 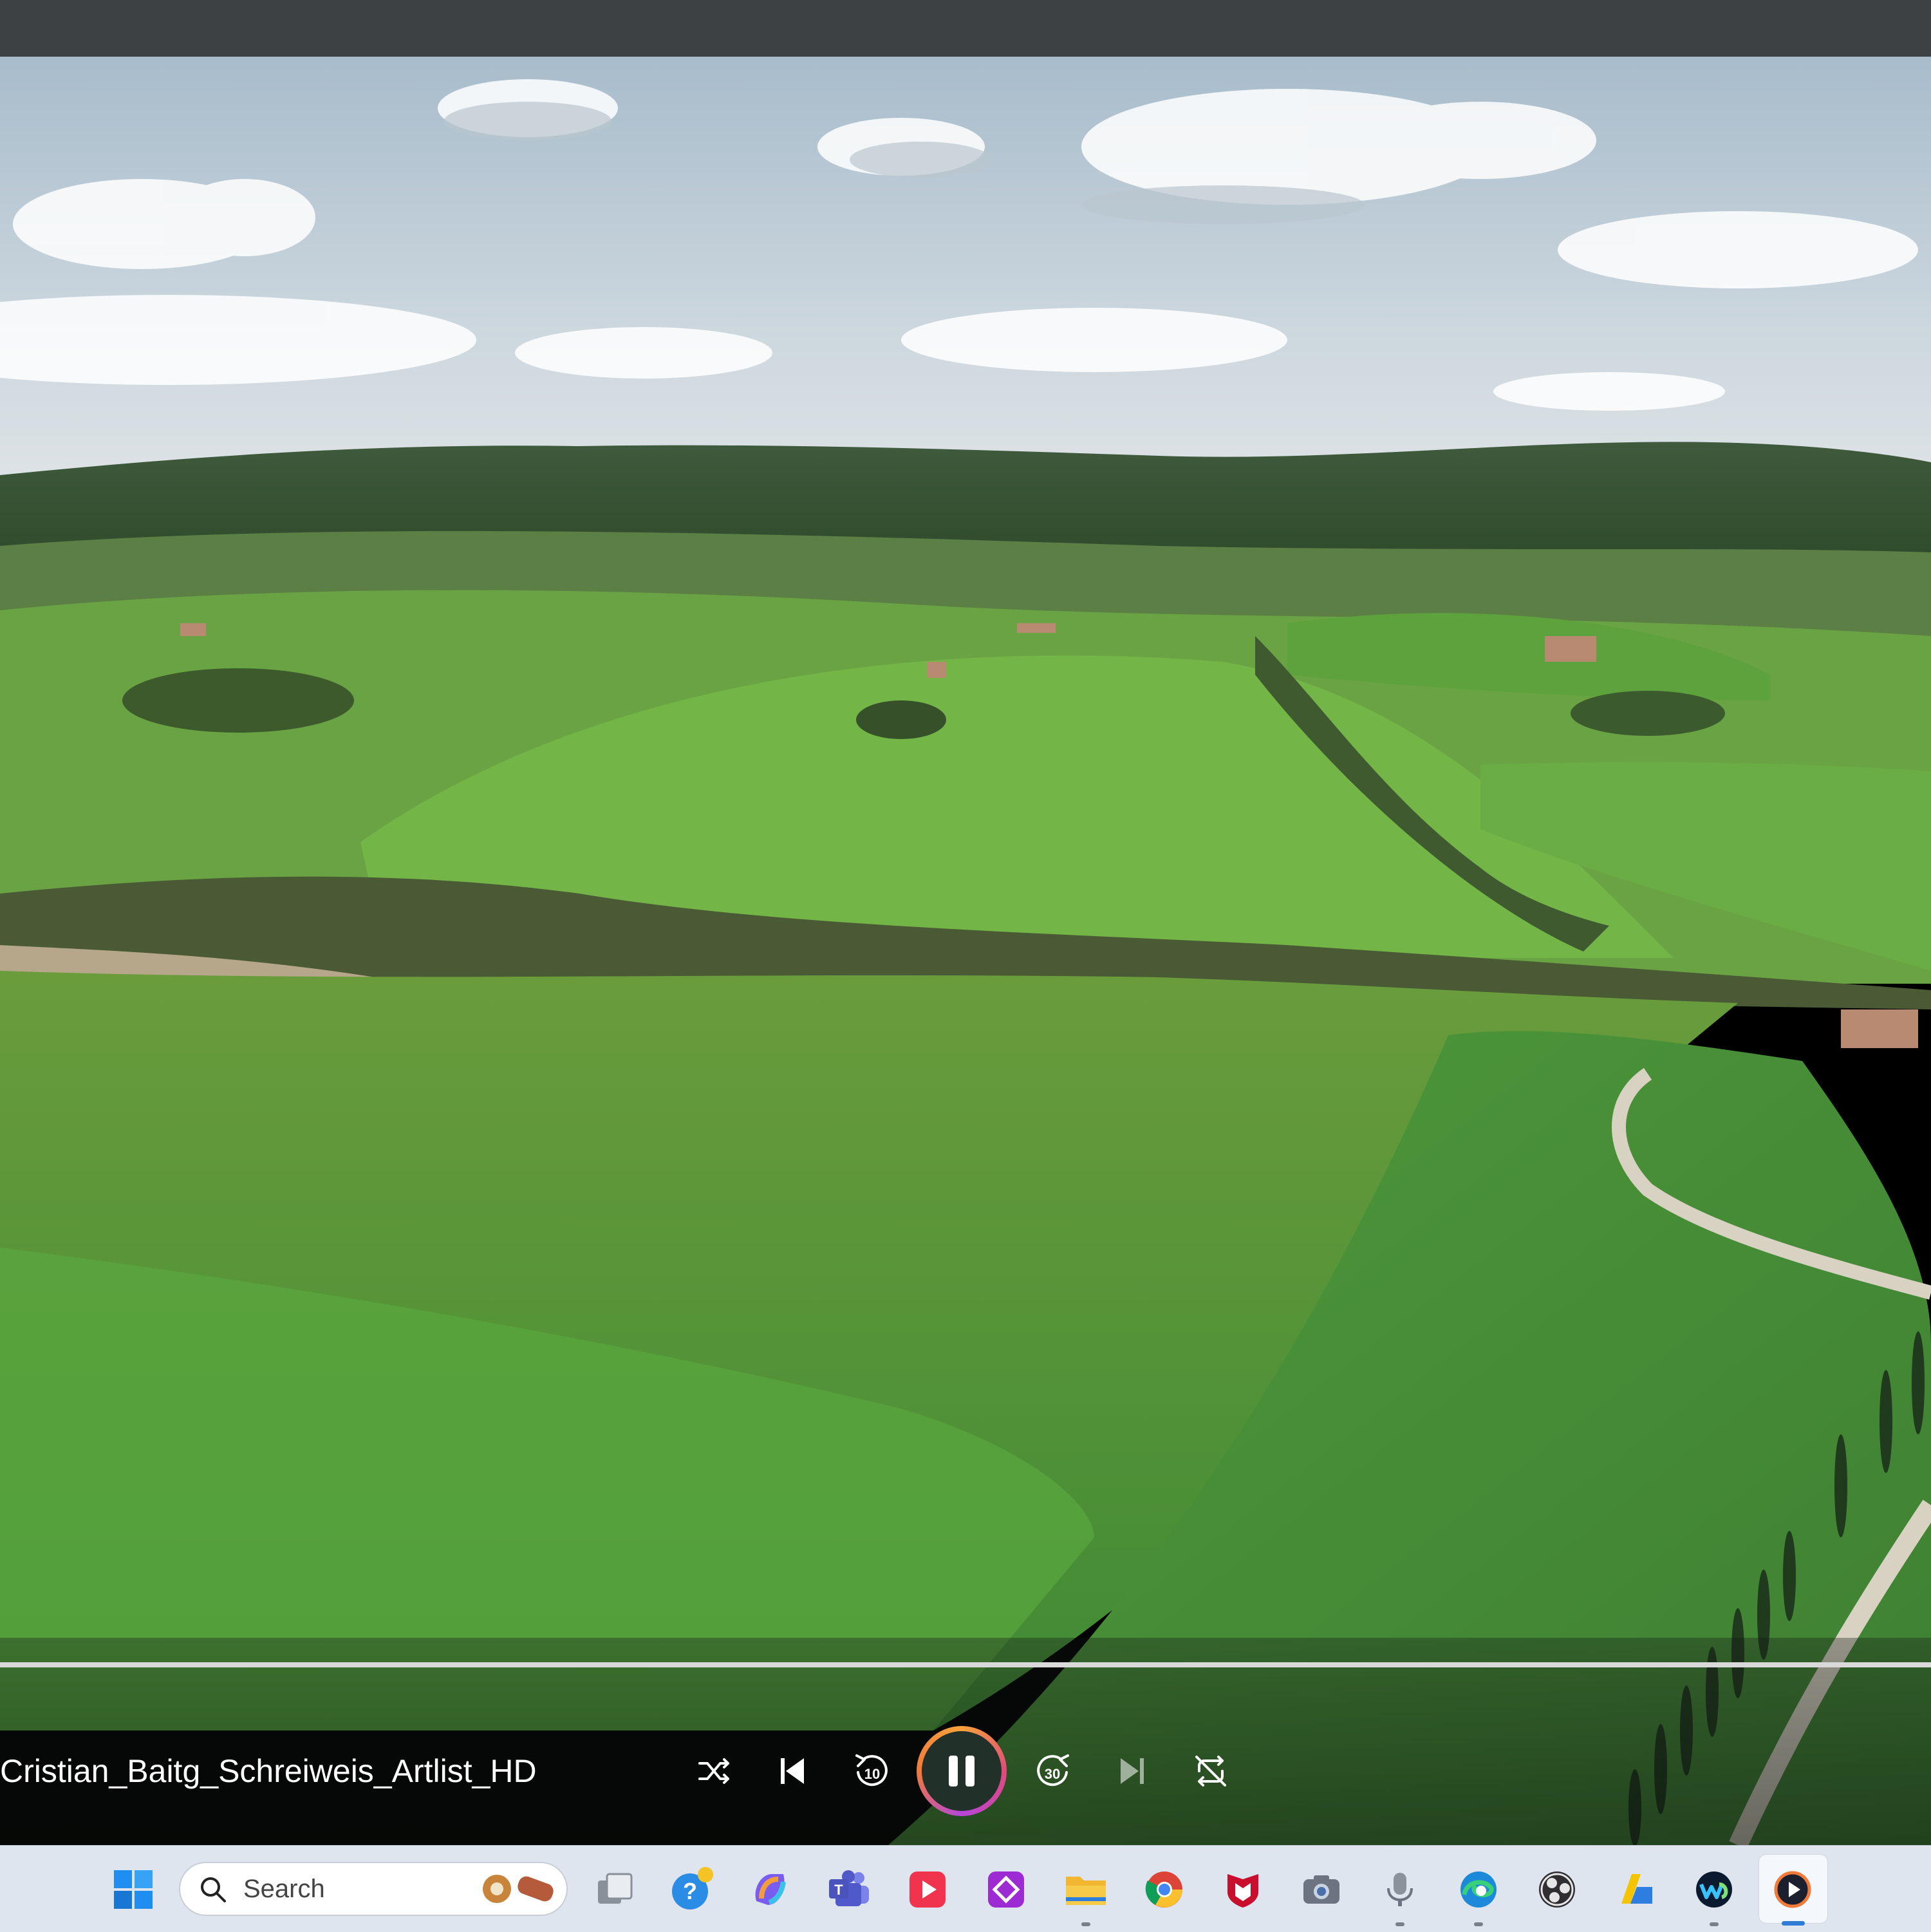 I want to click on webex-running-indicator, so click(x=1715, y=1924).